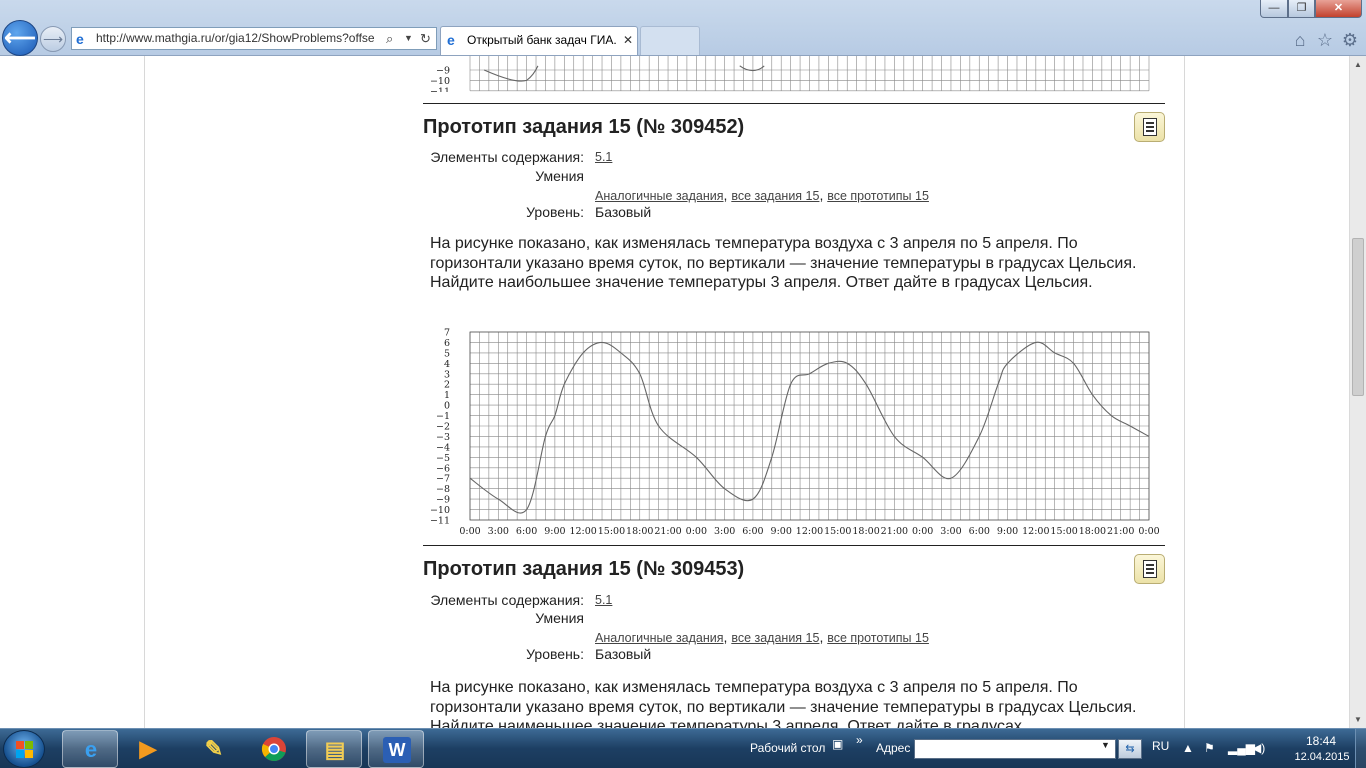 This screenshot has width=1366, height=768. Describe the element at coordinates (408, 38) in the screenshot. I see `address-dropdown-icon: ▼` at that location.